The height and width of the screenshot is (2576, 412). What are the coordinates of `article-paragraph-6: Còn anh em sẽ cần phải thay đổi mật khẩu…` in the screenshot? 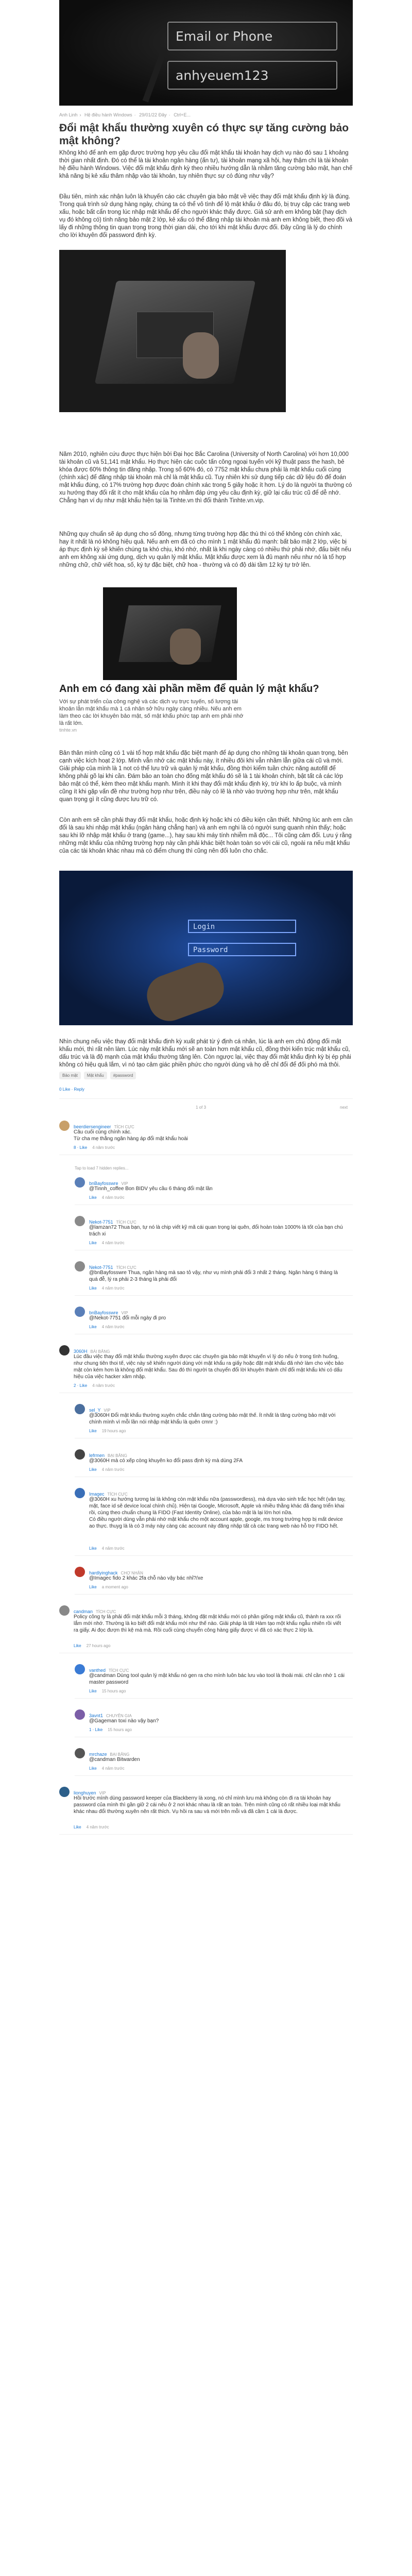 It's located at (206, 835).